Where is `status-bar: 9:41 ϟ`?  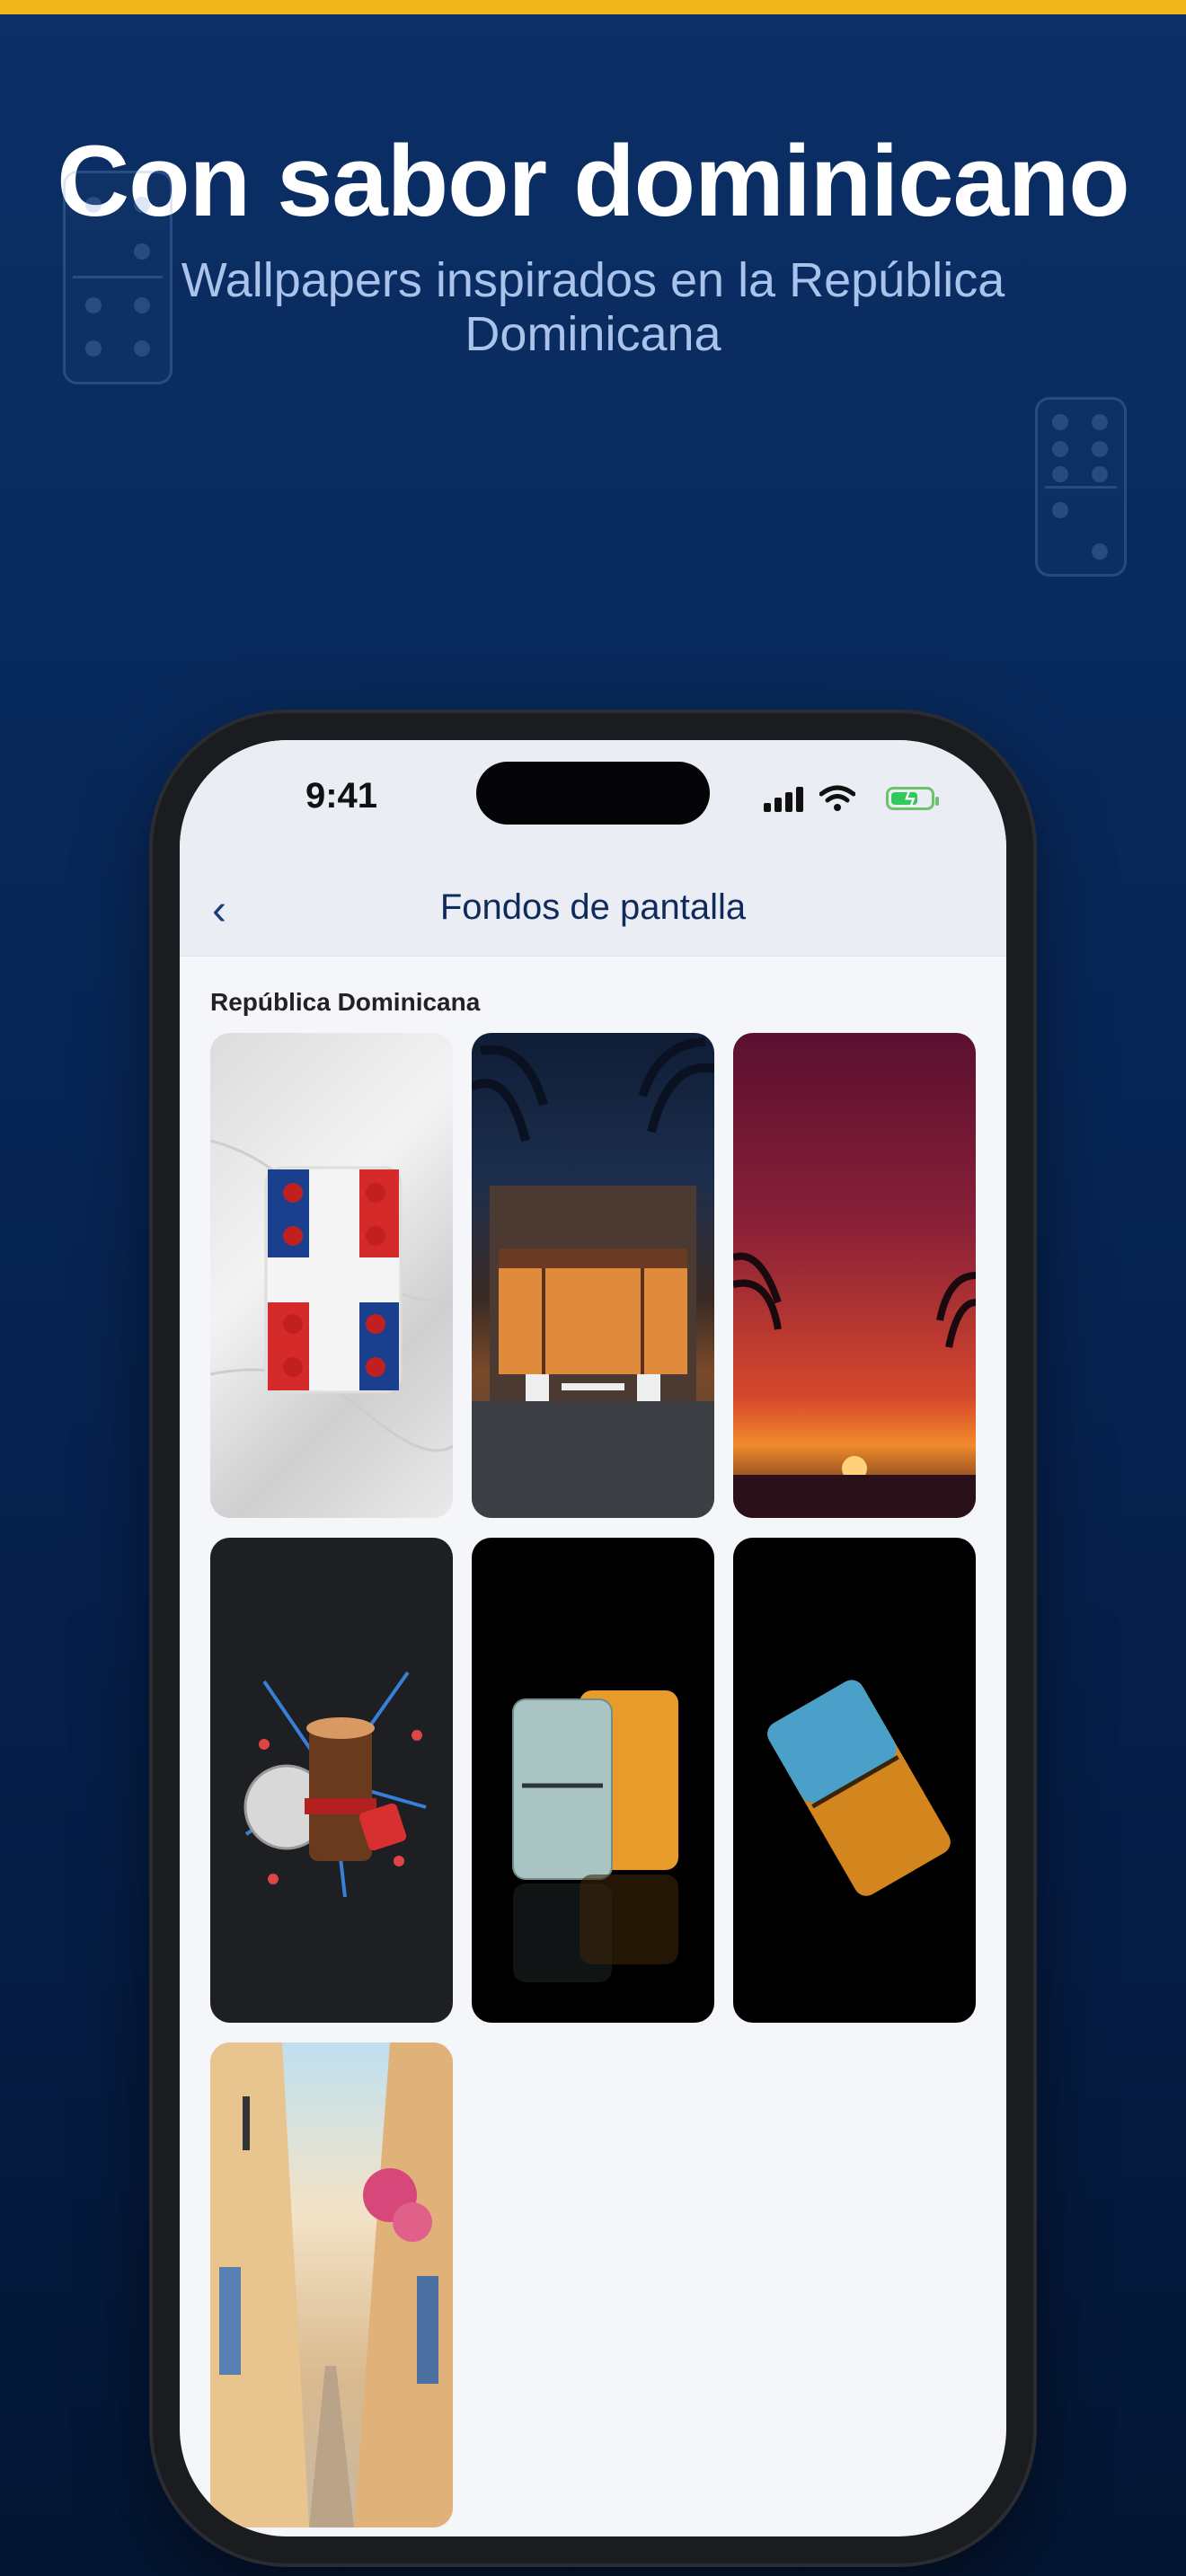
status-bar: 9:41 ϟ is located at coordinates (593, 803).